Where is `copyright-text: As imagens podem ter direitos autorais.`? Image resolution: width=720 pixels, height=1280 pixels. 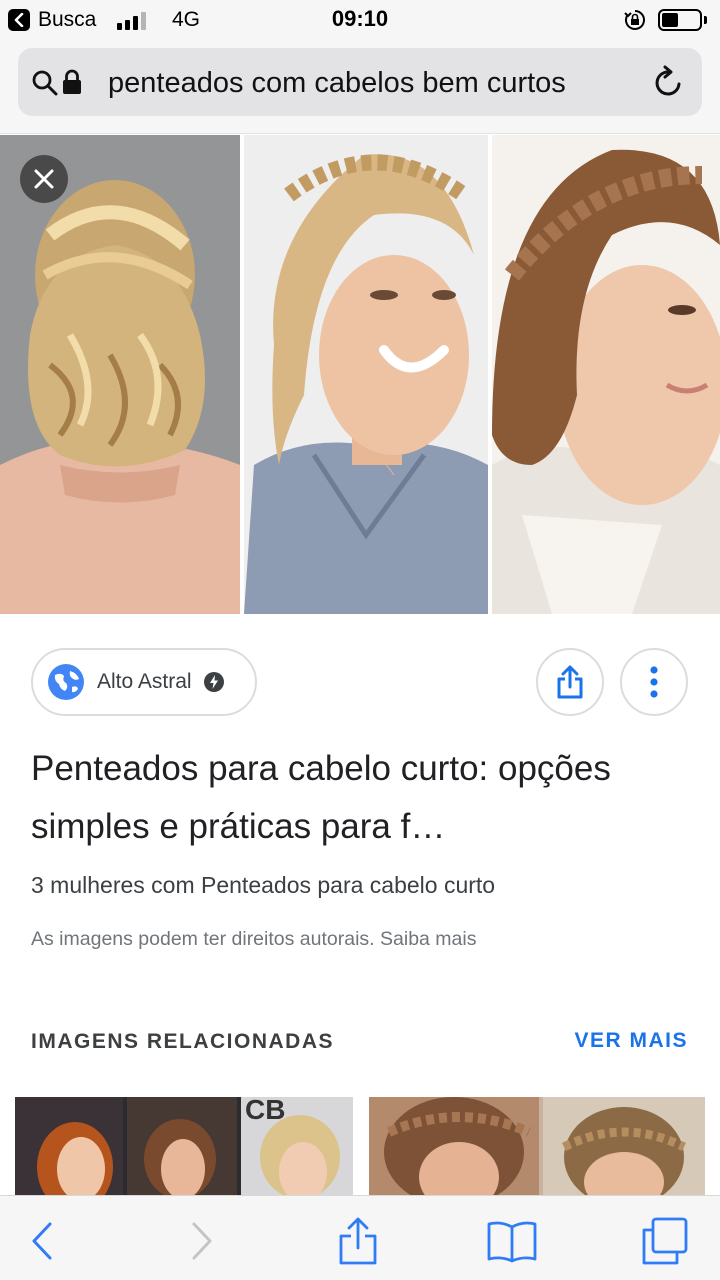
copyright-text: As imagens podem ter direitos autorais. is located at coordinates (203, 939).